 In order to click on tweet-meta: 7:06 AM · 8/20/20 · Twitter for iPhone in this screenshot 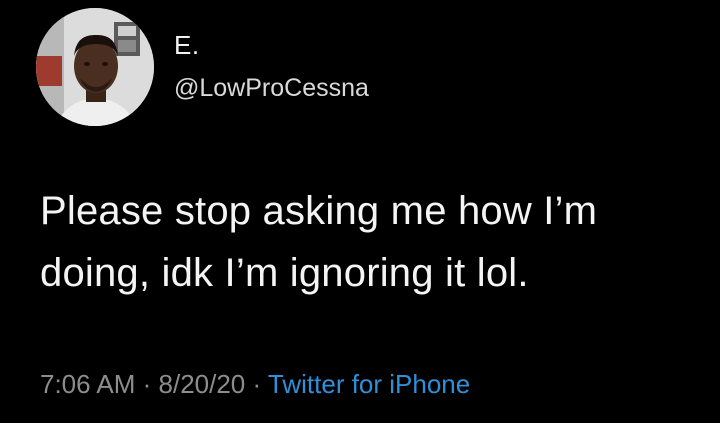, I will do `click(255, 384)`.